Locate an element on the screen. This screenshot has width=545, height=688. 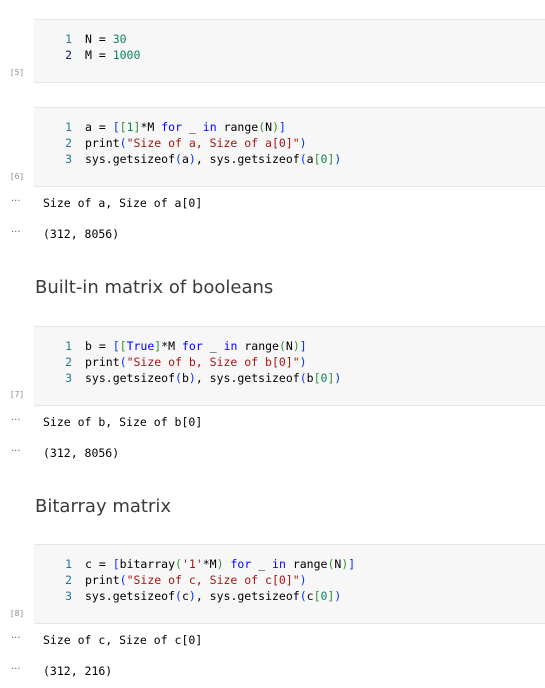
code-token: '1' is located at coordinates (192, 564).